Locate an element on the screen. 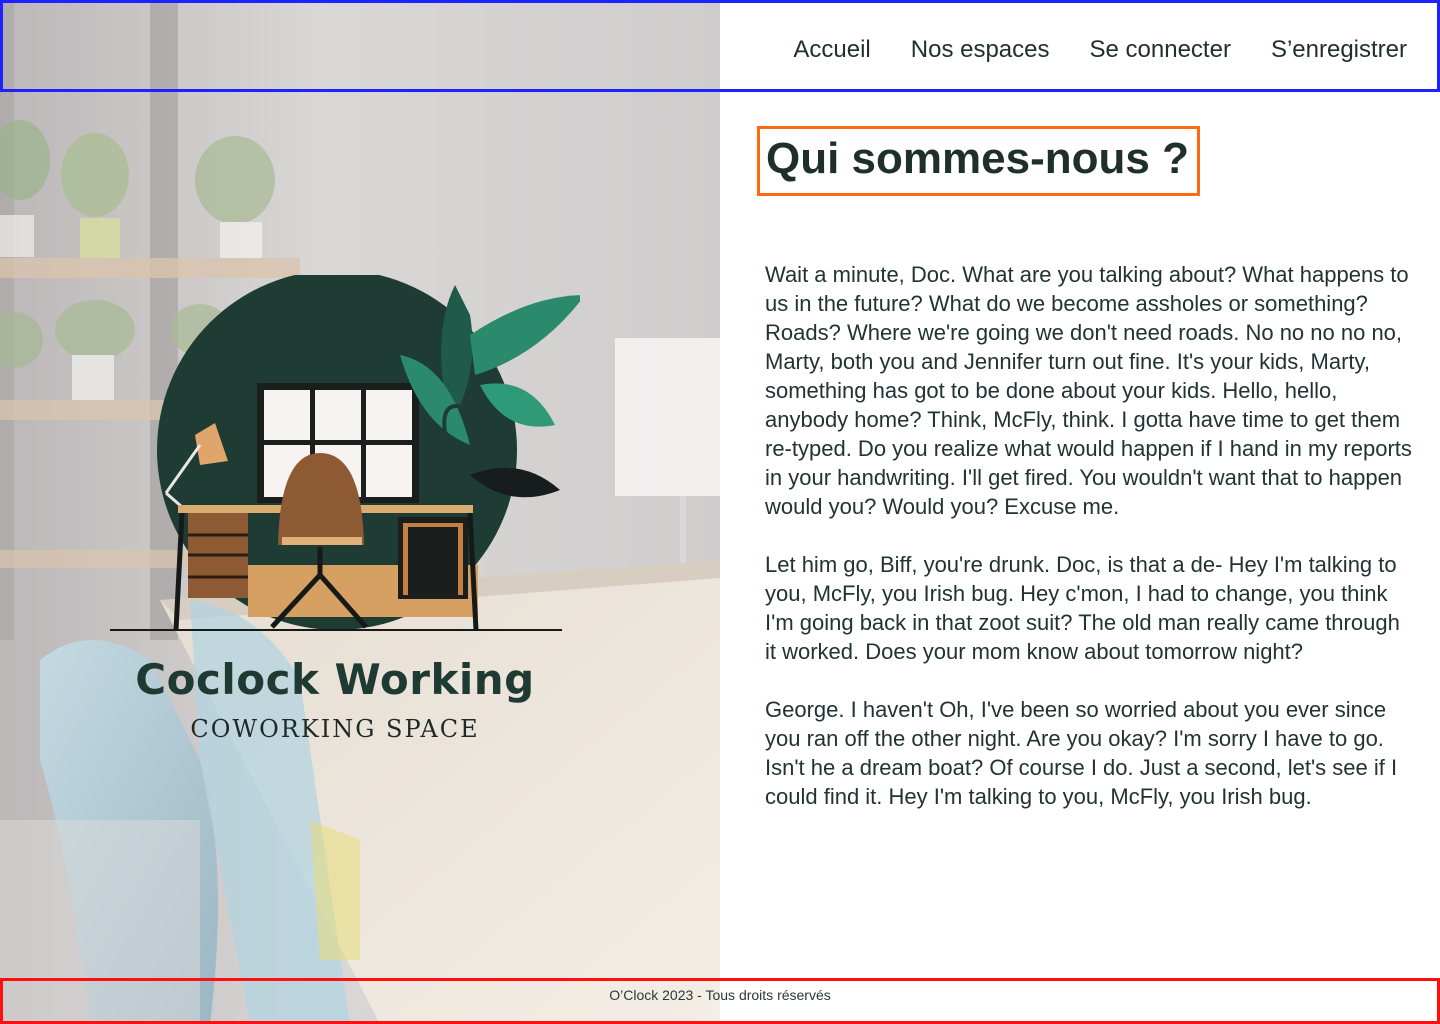 This screenshot has height=1024, width=1440. brand-name: Coclock Working is located at coordinates (335, 679).